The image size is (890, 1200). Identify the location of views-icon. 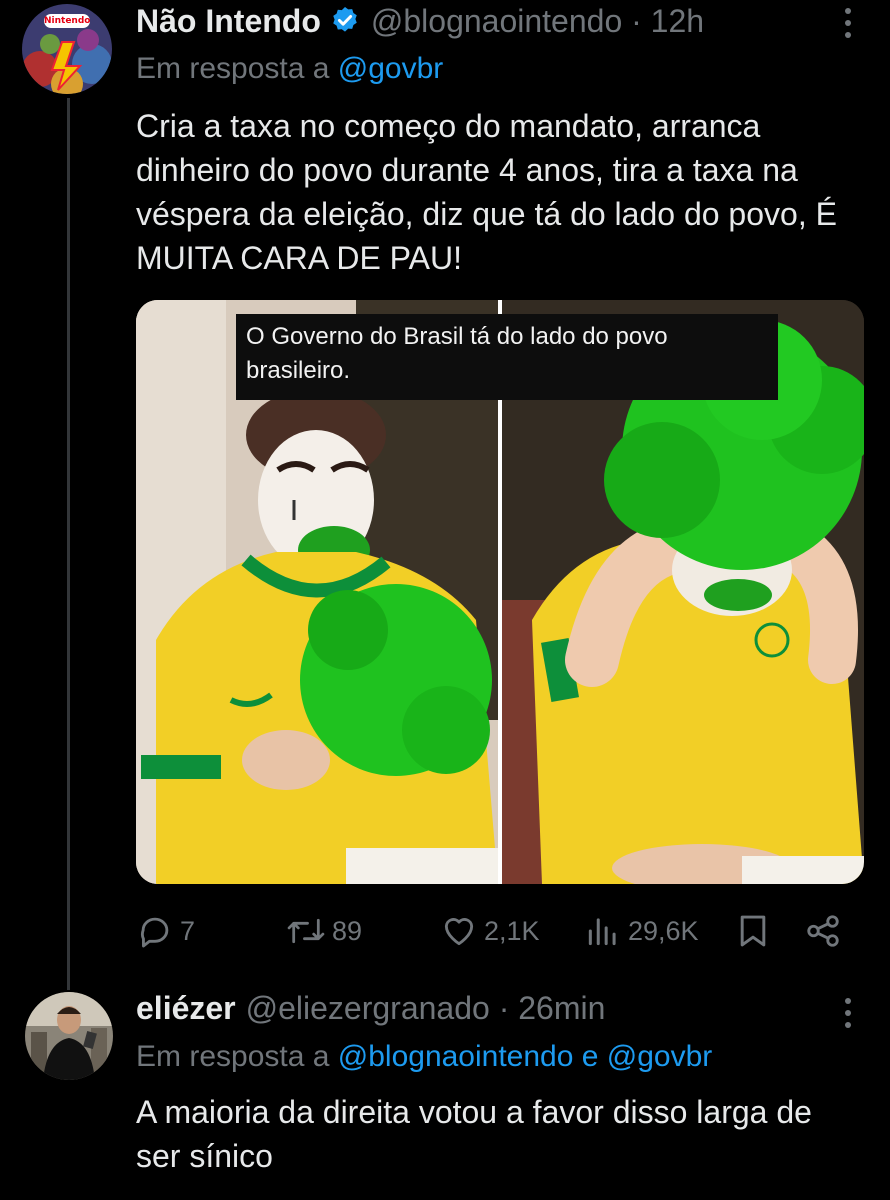
(602, 932).